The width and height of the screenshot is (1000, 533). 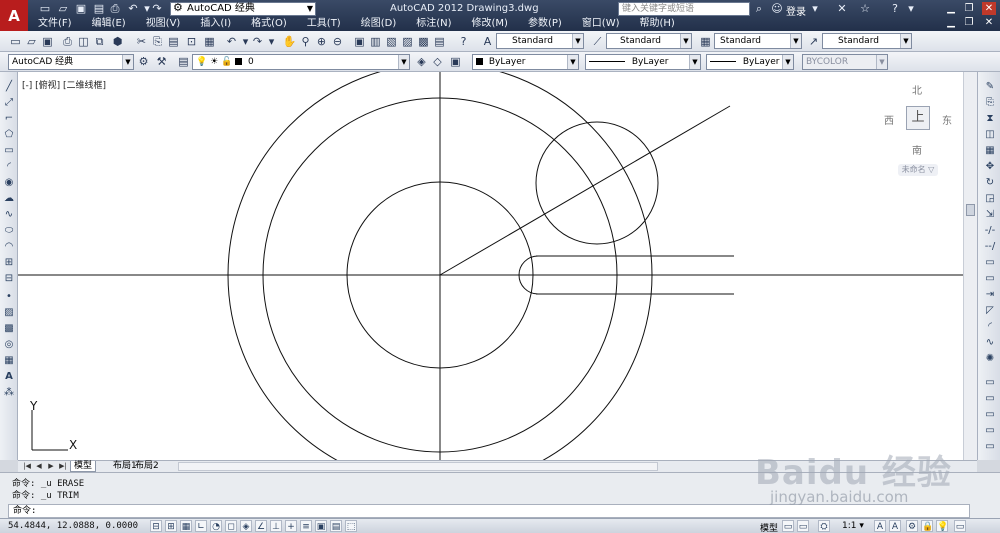 What do you see at coordinates (163, 24) in the screenshot?
I see `menu-view: 视图(V)` at bounding box center [163, 24].